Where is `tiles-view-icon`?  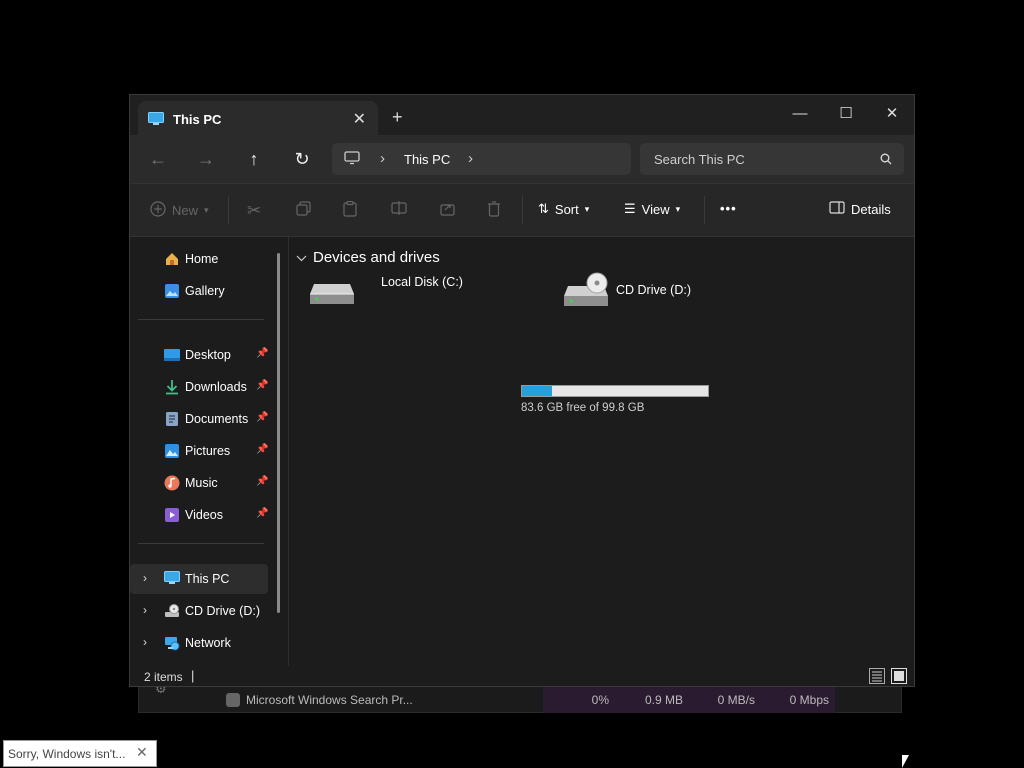
tiles-view-icon is located at coordinates (899, 676).